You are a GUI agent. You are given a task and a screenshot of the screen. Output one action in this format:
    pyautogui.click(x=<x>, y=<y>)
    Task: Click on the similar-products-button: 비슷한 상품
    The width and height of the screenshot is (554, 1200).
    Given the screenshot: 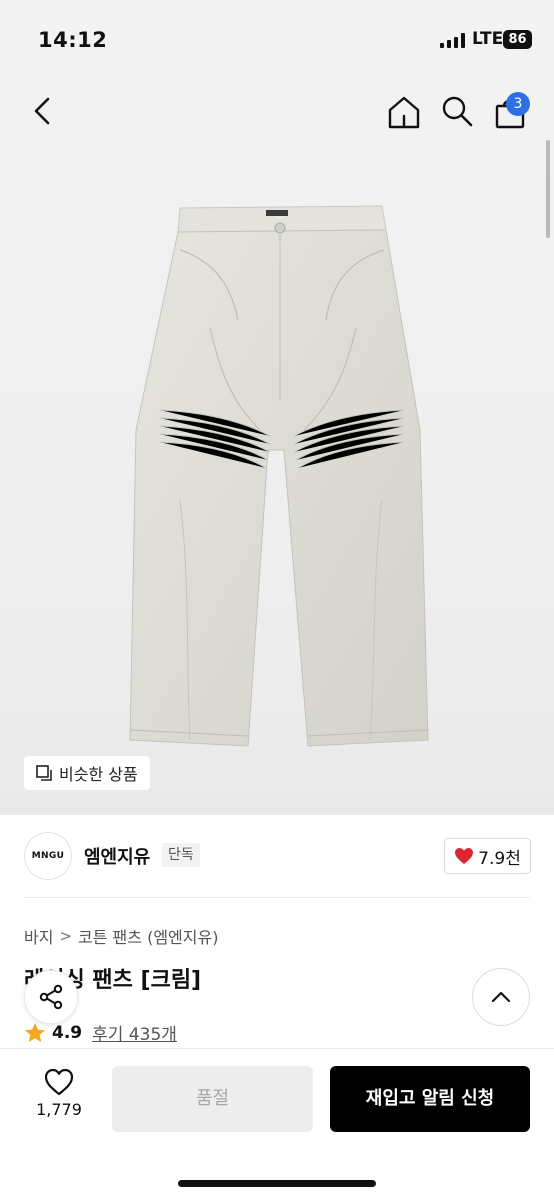 What is the action you would take?
    pyautogui.click(x=87, y=773)
    